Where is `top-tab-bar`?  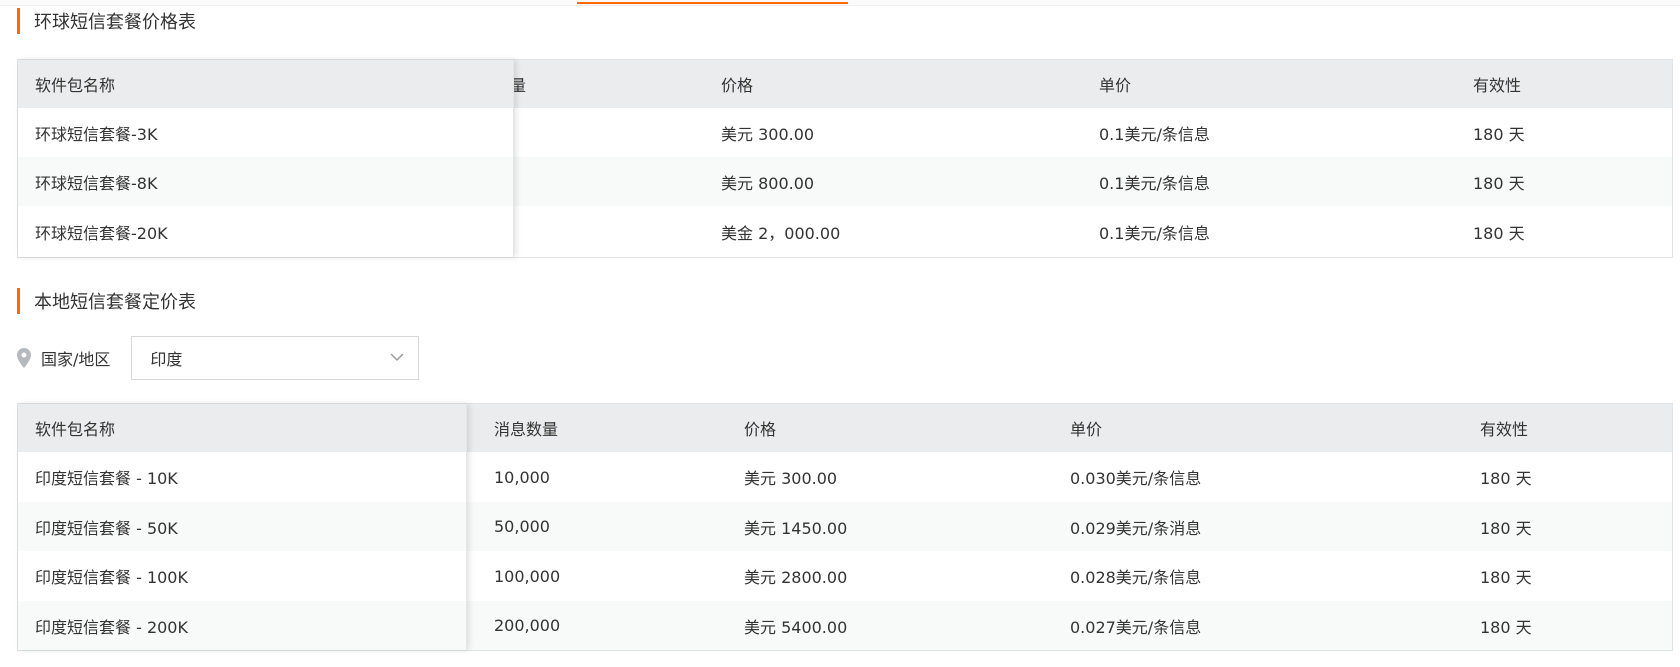
top-tab-bar is located at coordinates (840, 3).